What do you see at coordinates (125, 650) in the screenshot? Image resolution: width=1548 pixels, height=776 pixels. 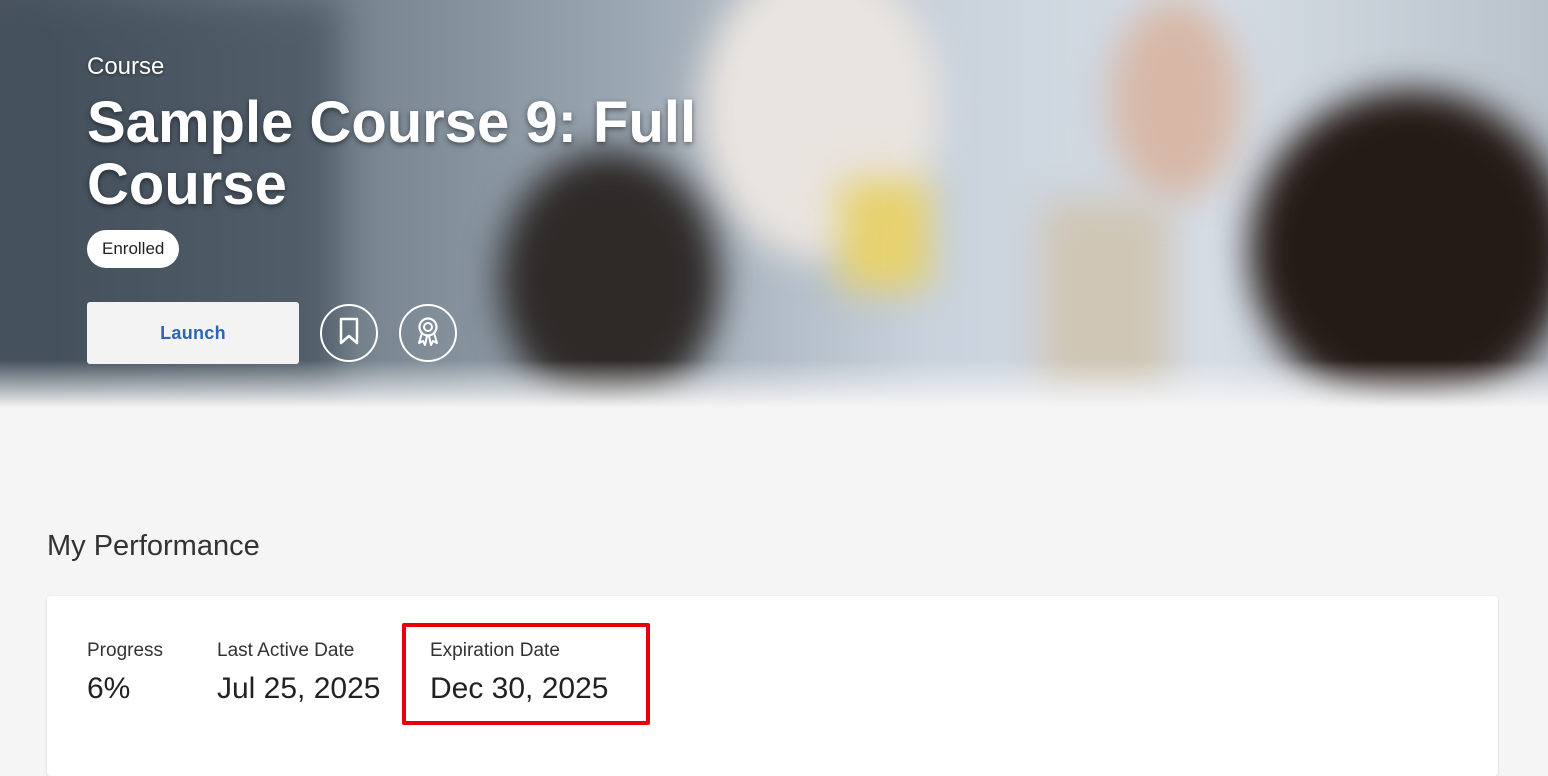 I see `stat-label: Progress` at bounding box center [125, 650].